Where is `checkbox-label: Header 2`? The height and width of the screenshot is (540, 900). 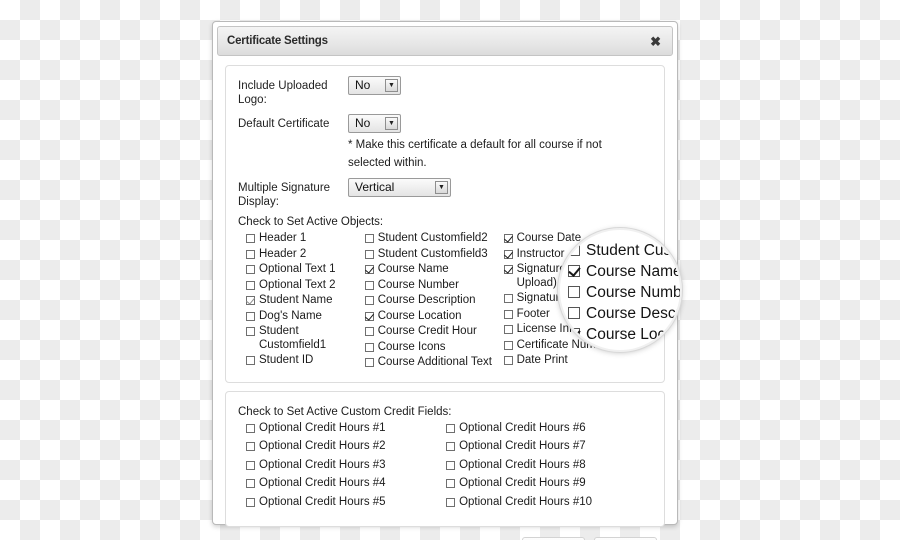 checkbox-label: Header 2 is located at coordinates (283, 253).